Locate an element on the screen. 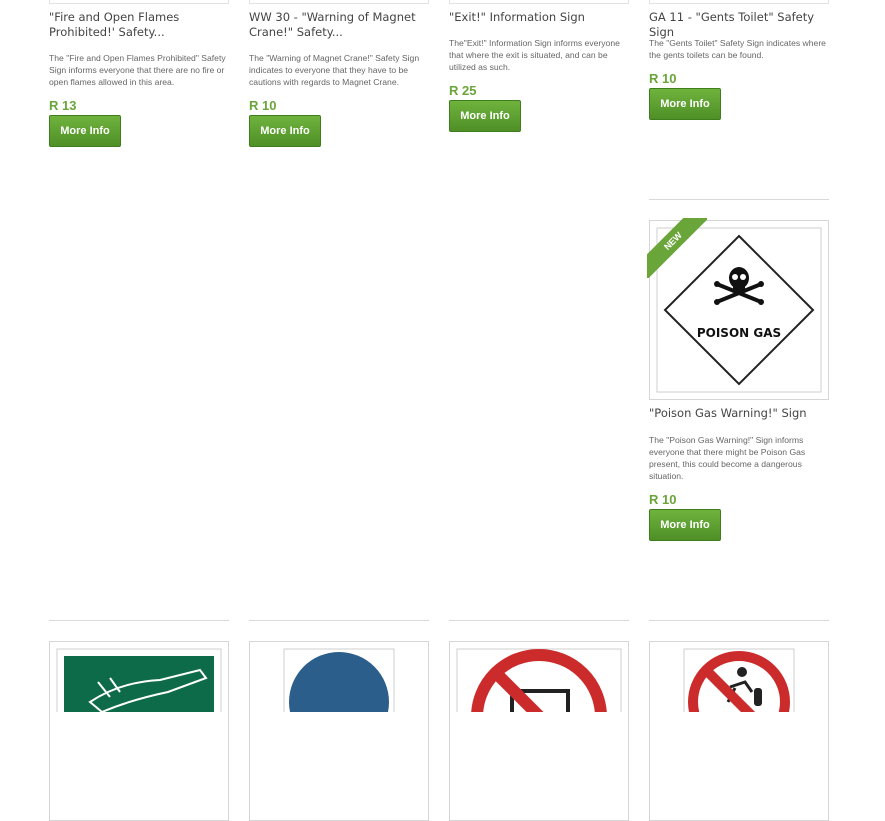  new-badge: NEW is located at coordinates (677, 248).